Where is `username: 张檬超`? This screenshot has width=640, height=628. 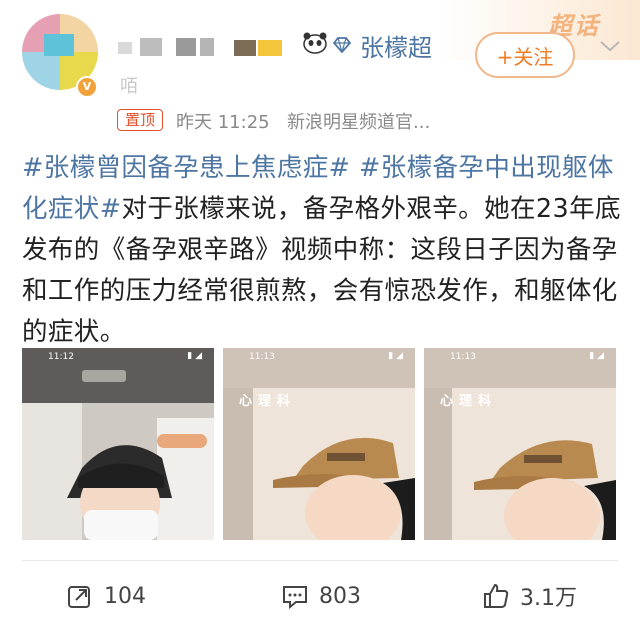
username: 张檬超 is located at coordinates (396, 45).